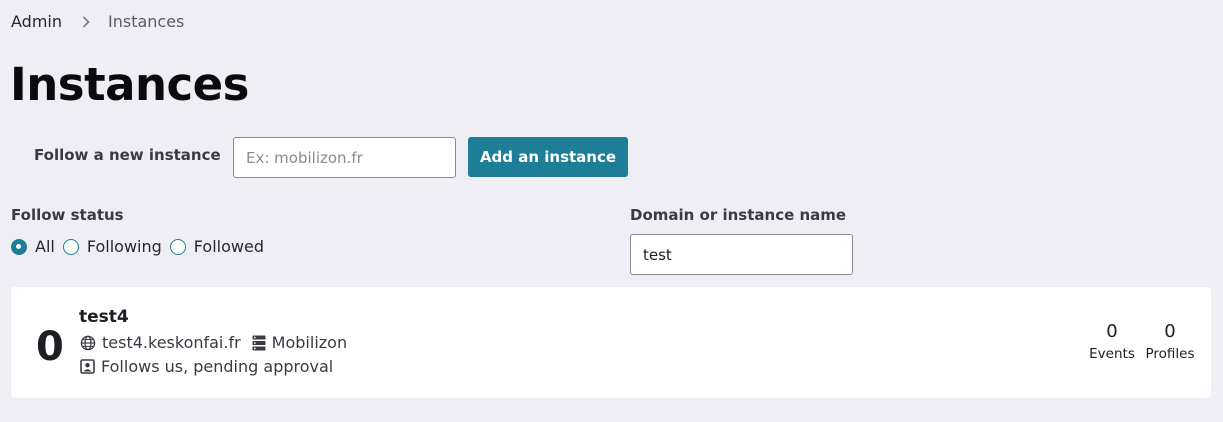  I want to click on domain-filter-label: Domain or instance name, so click(738, 215).